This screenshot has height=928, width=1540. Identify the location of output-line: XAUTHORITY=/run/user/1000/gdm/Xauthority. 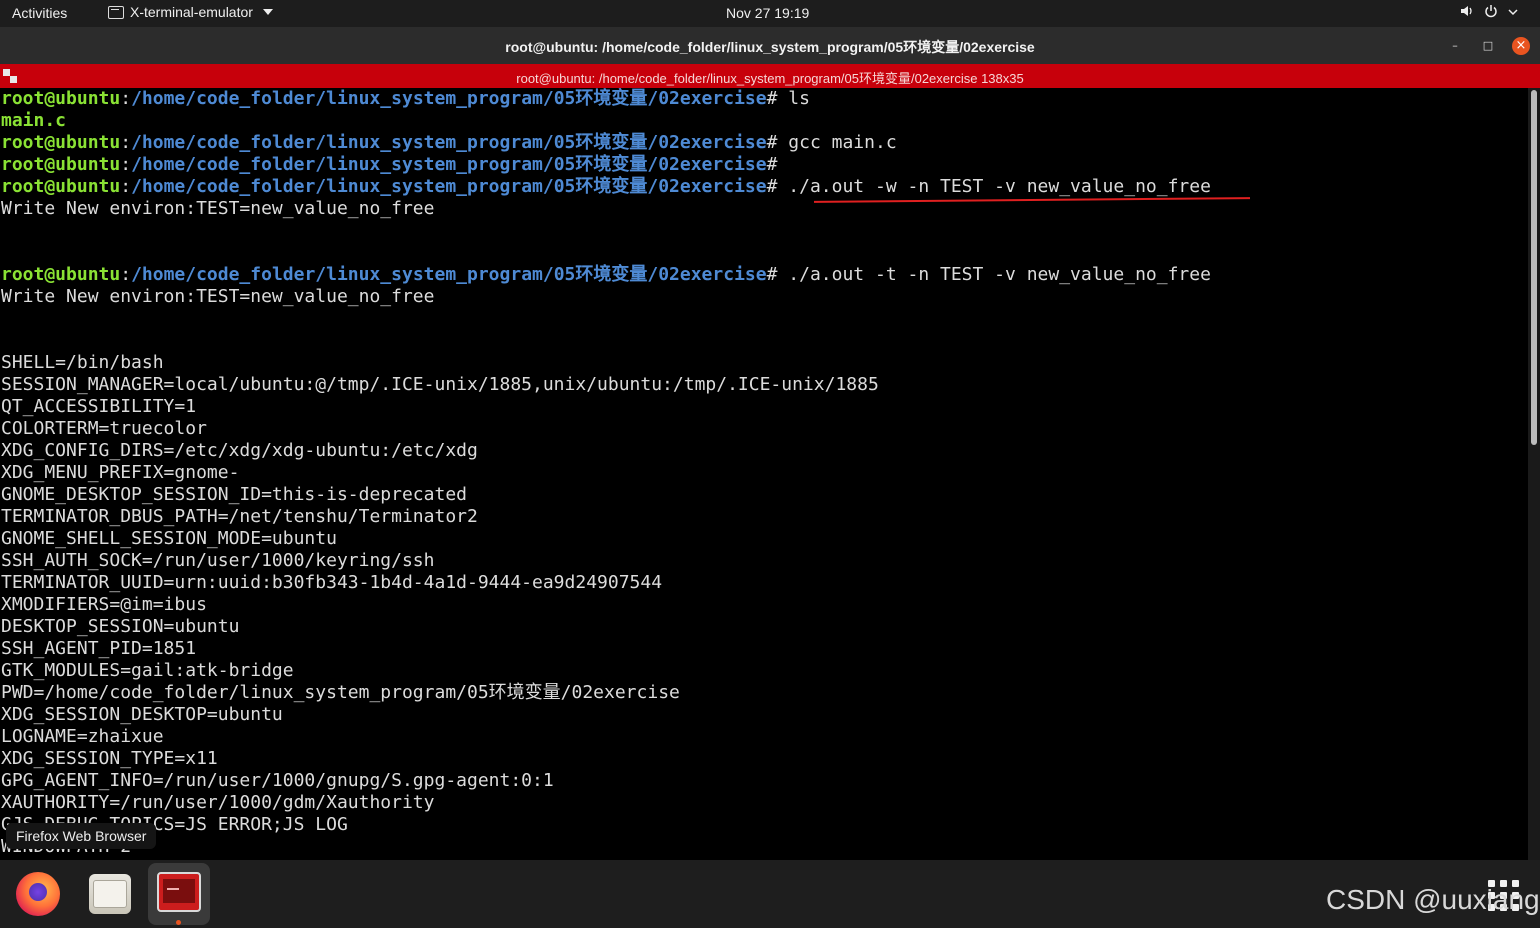
(218, 802).